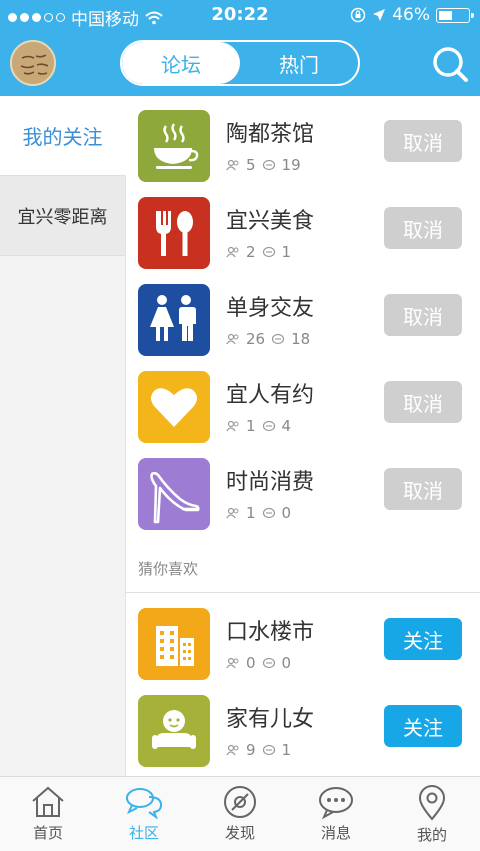  What do you see at coordinates (174, 731) in the screenshot?
I see `baby-icon` at bounding box center [174, 731].